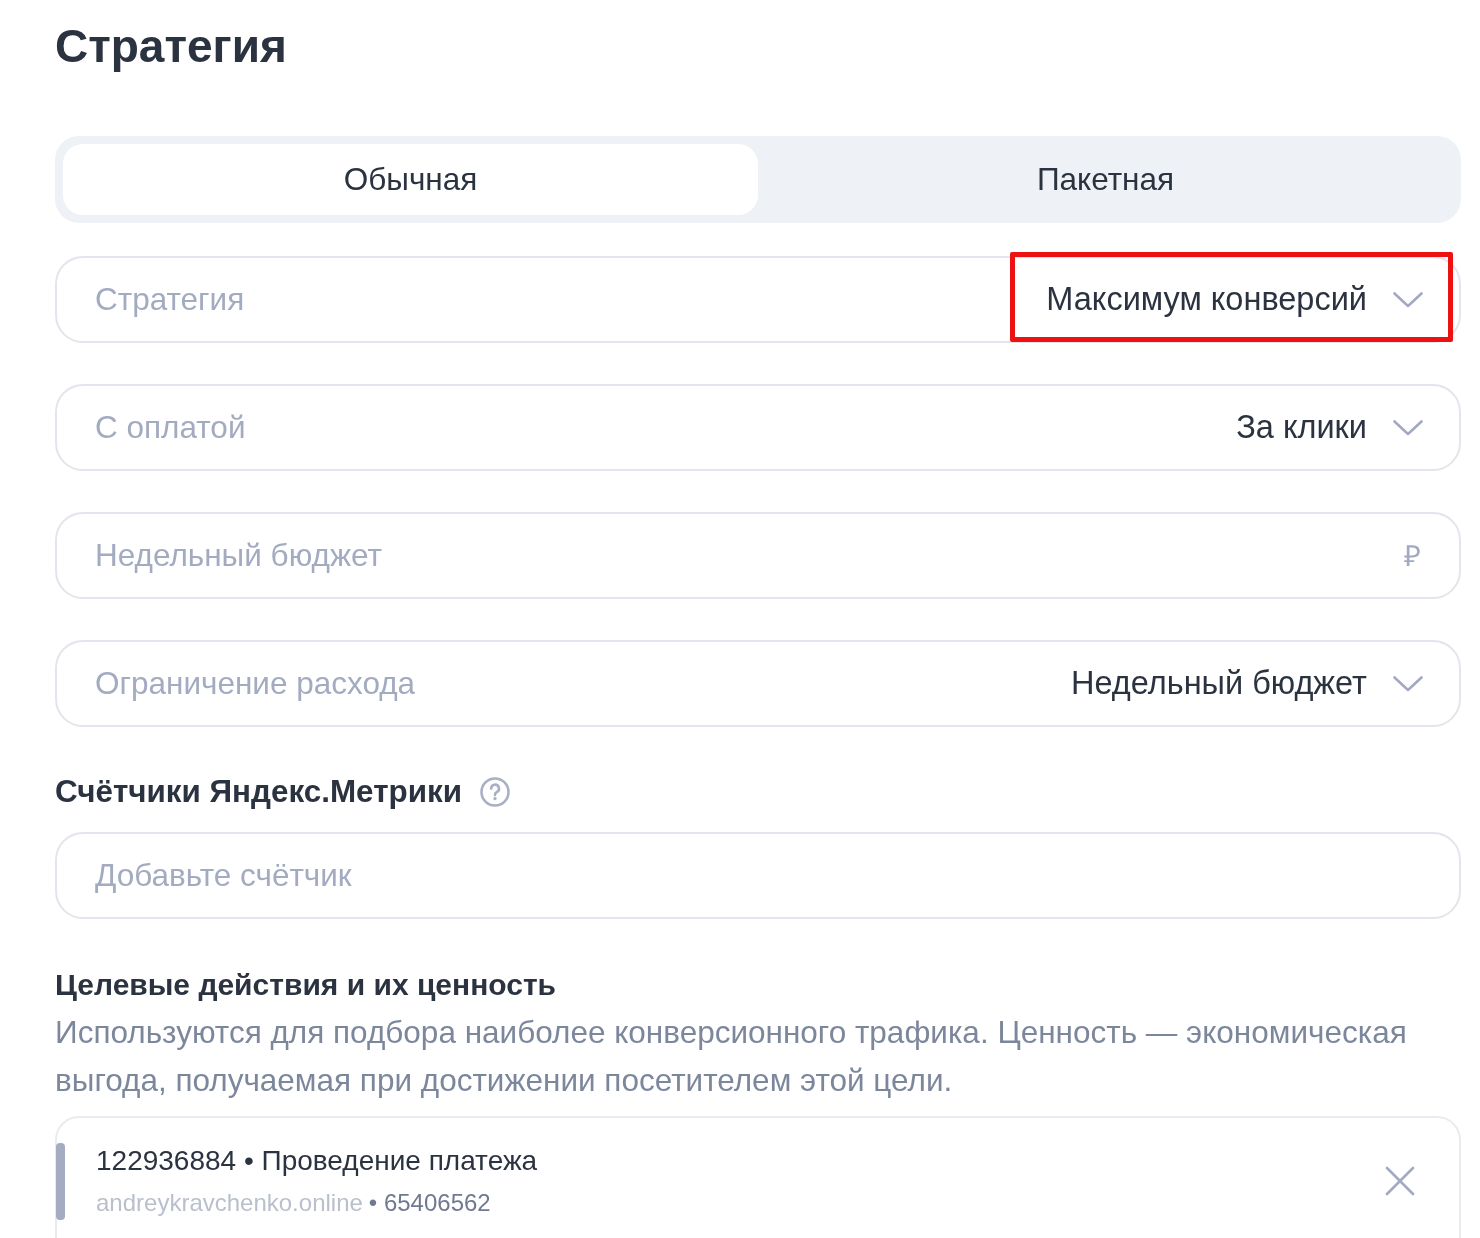  What do you see at coordinates (1400, 1181) in the screenshot?
I see `close-icon` at bounding box center [1400, 1181].